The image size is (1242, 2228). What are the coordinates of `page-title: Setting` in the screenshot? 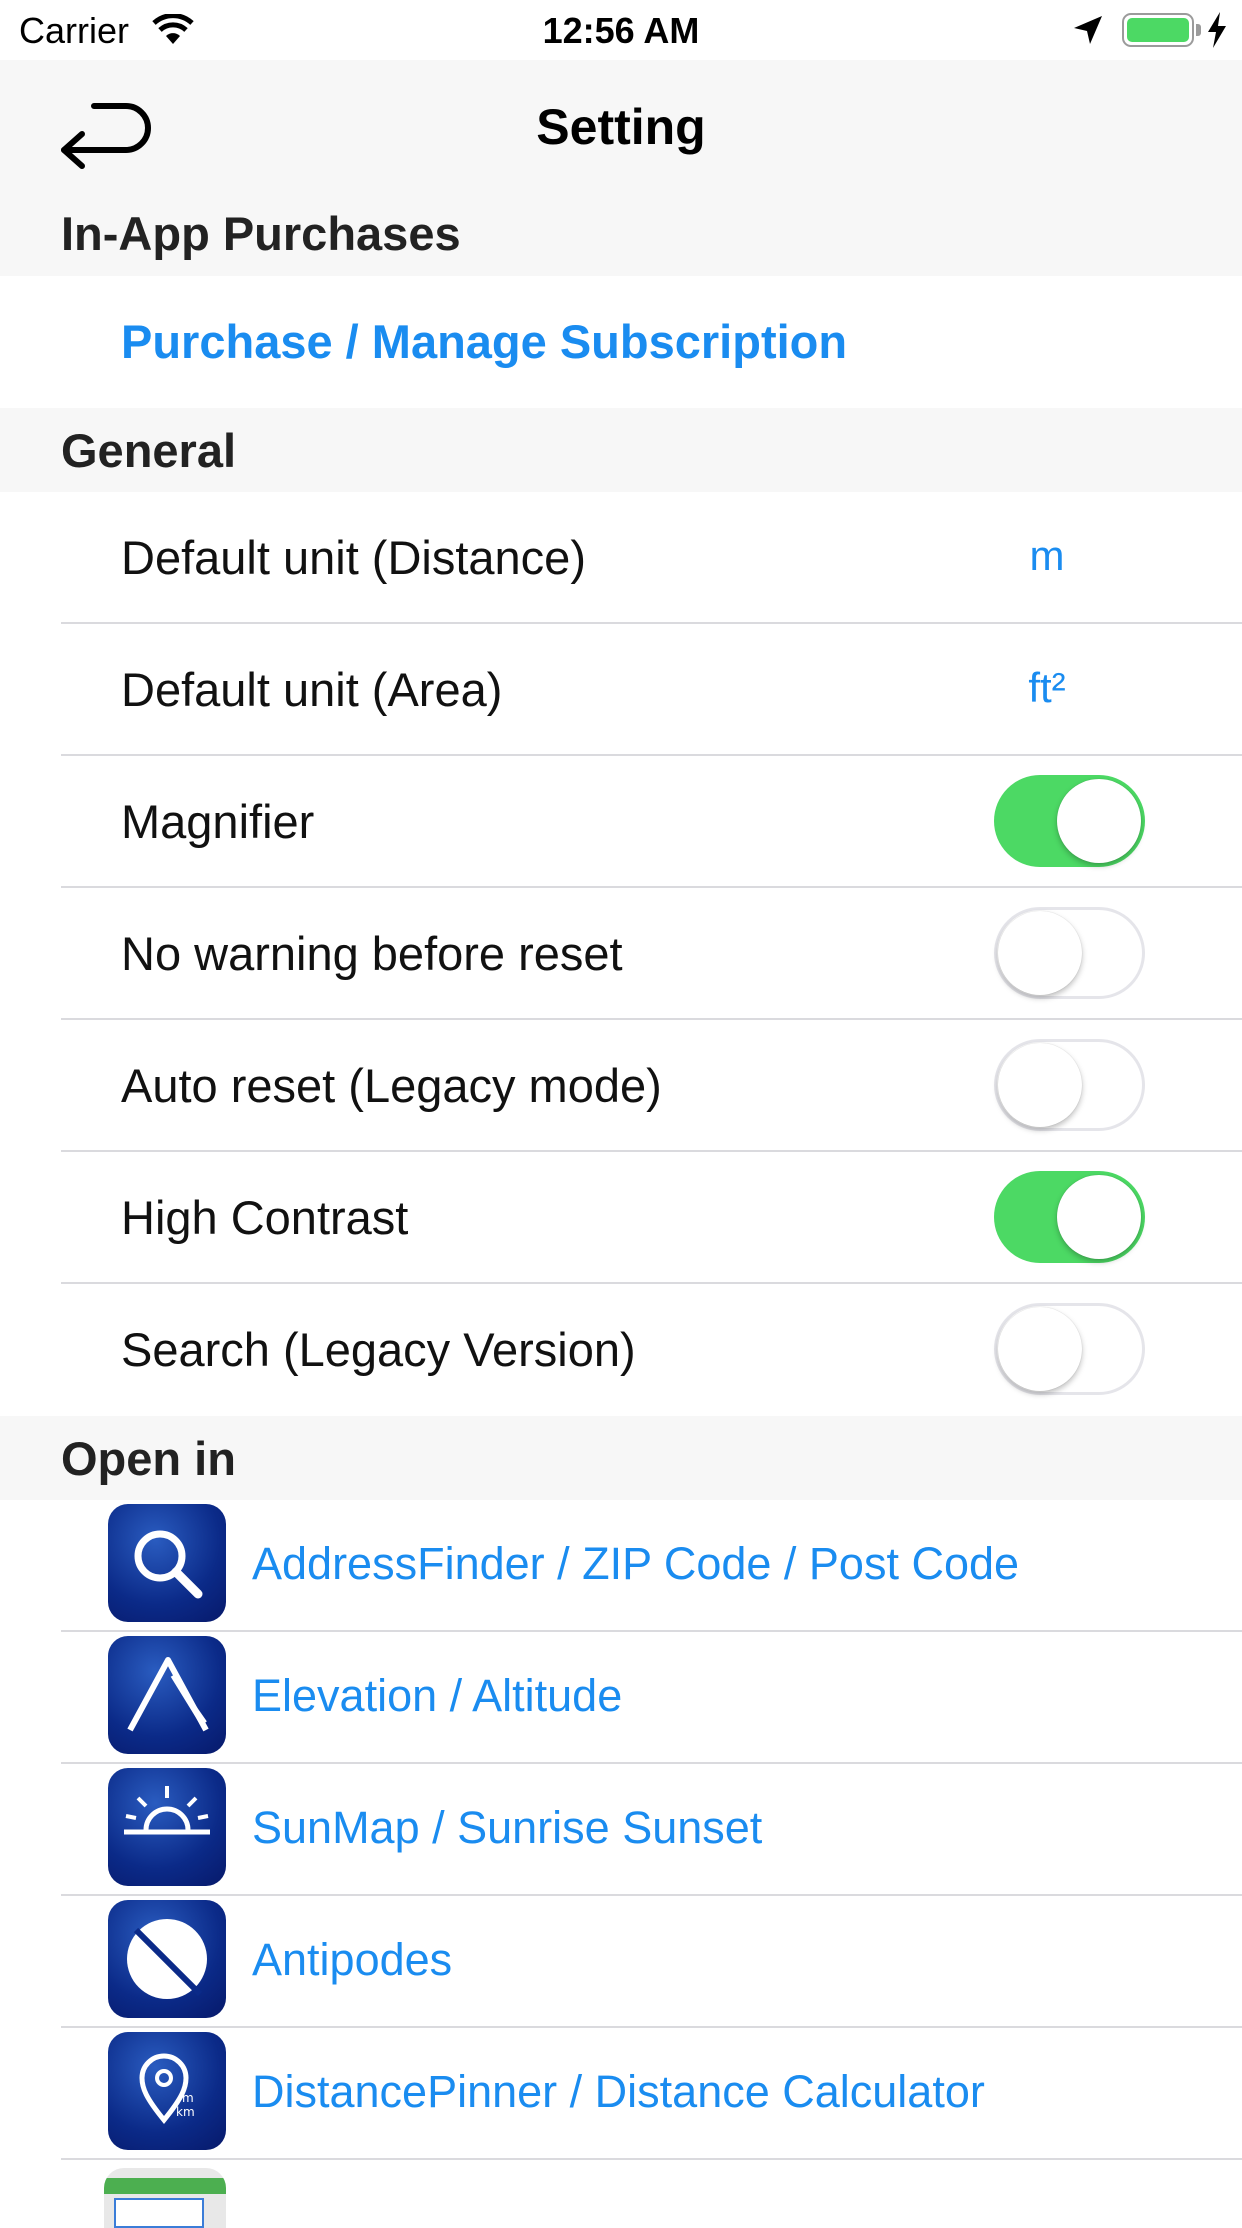 It's located at (621, 127).